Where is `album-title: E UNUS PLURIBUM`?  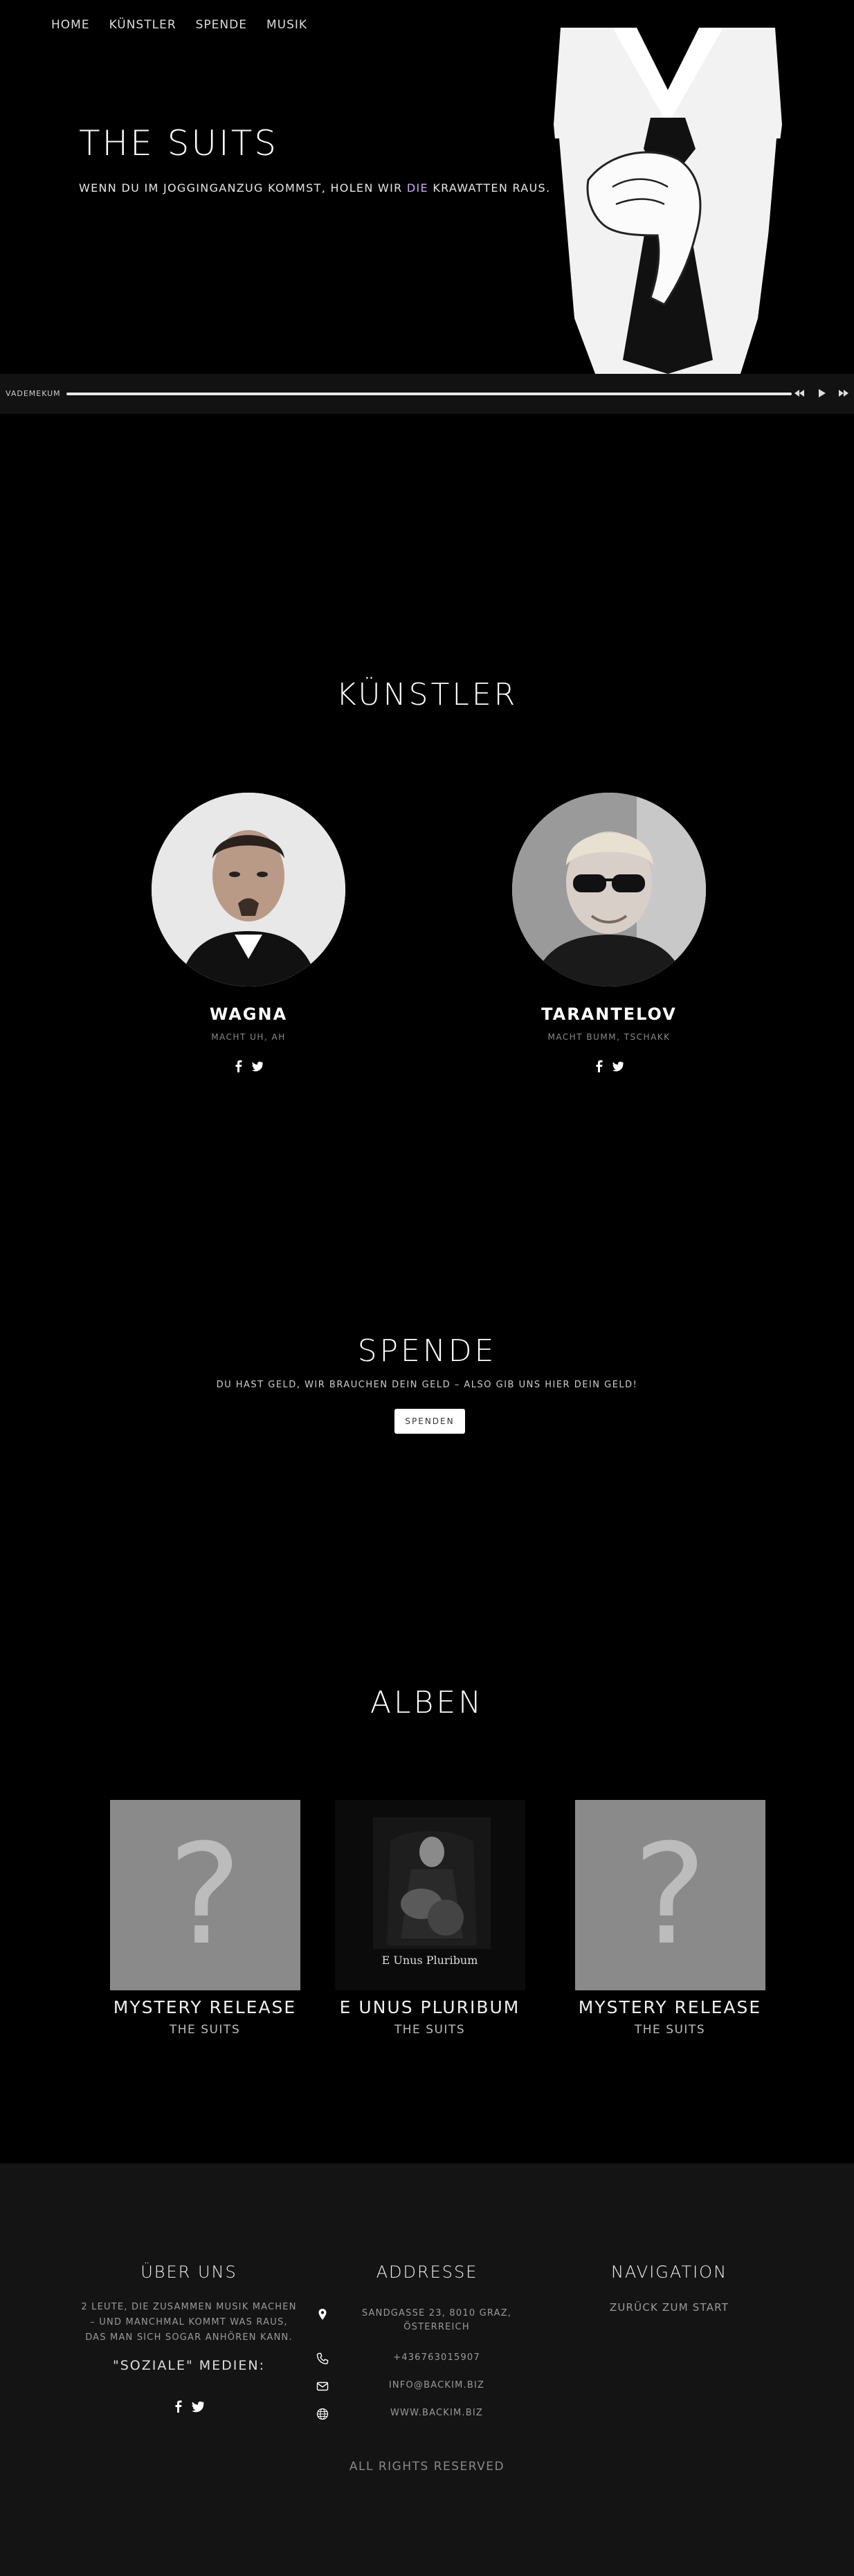
album-title: E UNUS PLURIBUM is located at coordinates (429, 2007).